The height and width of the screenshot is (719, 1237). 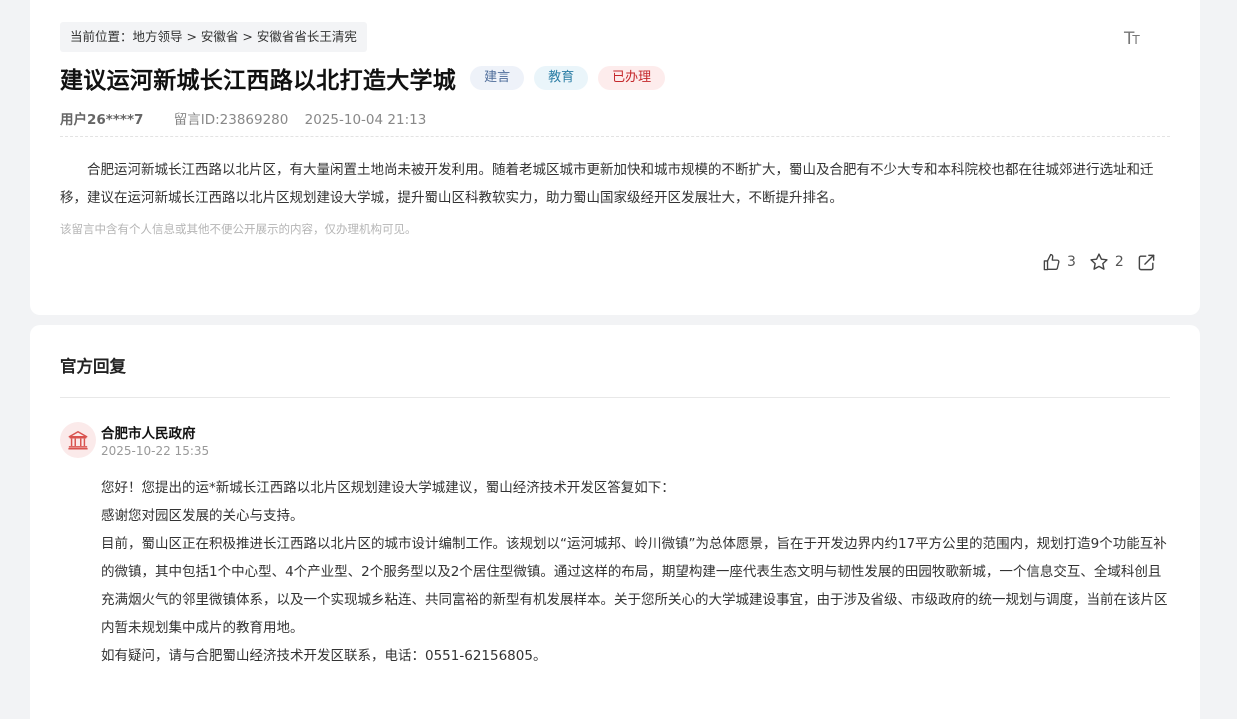 What do you see at coordinates (365, 120) in the screenshot?
I see `message-datetime: 2025-10-04 21:13` at bounding box center [365, 120].